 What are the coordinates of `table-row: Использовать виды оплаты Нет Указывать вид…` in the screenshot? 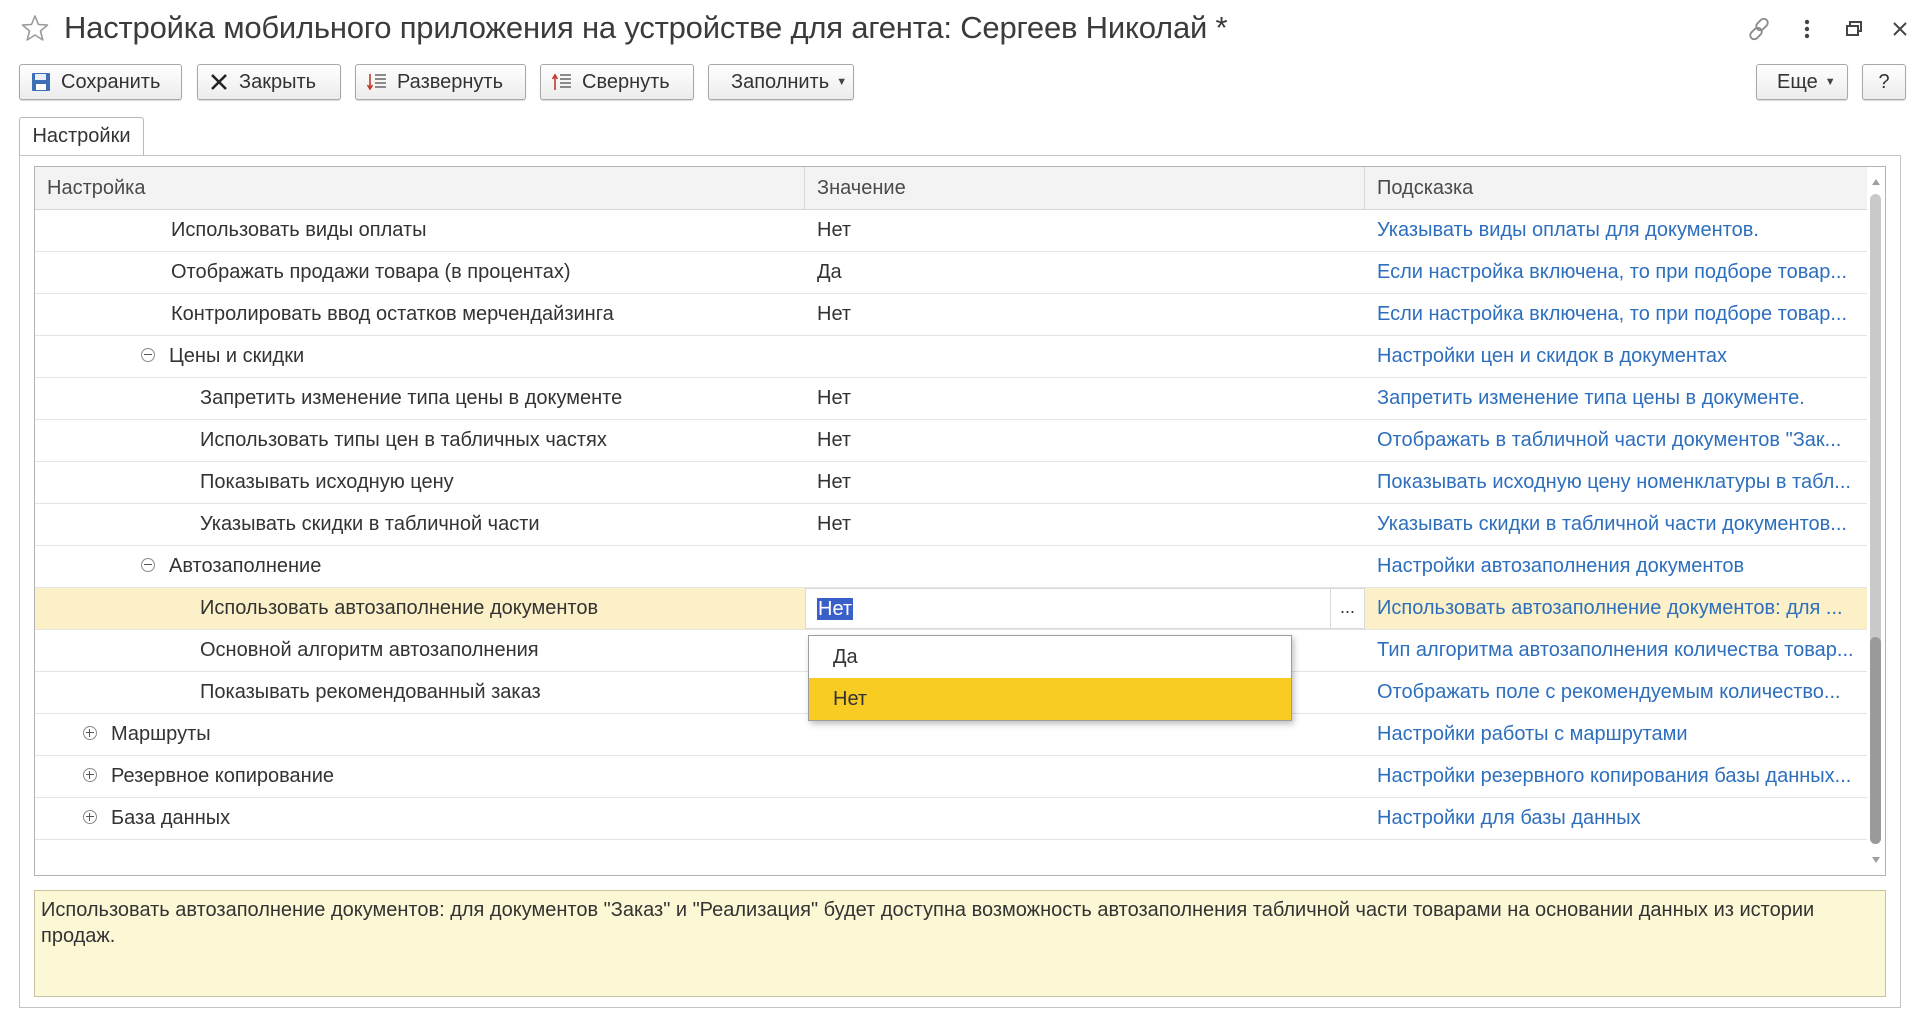 It's located at (951, 231).